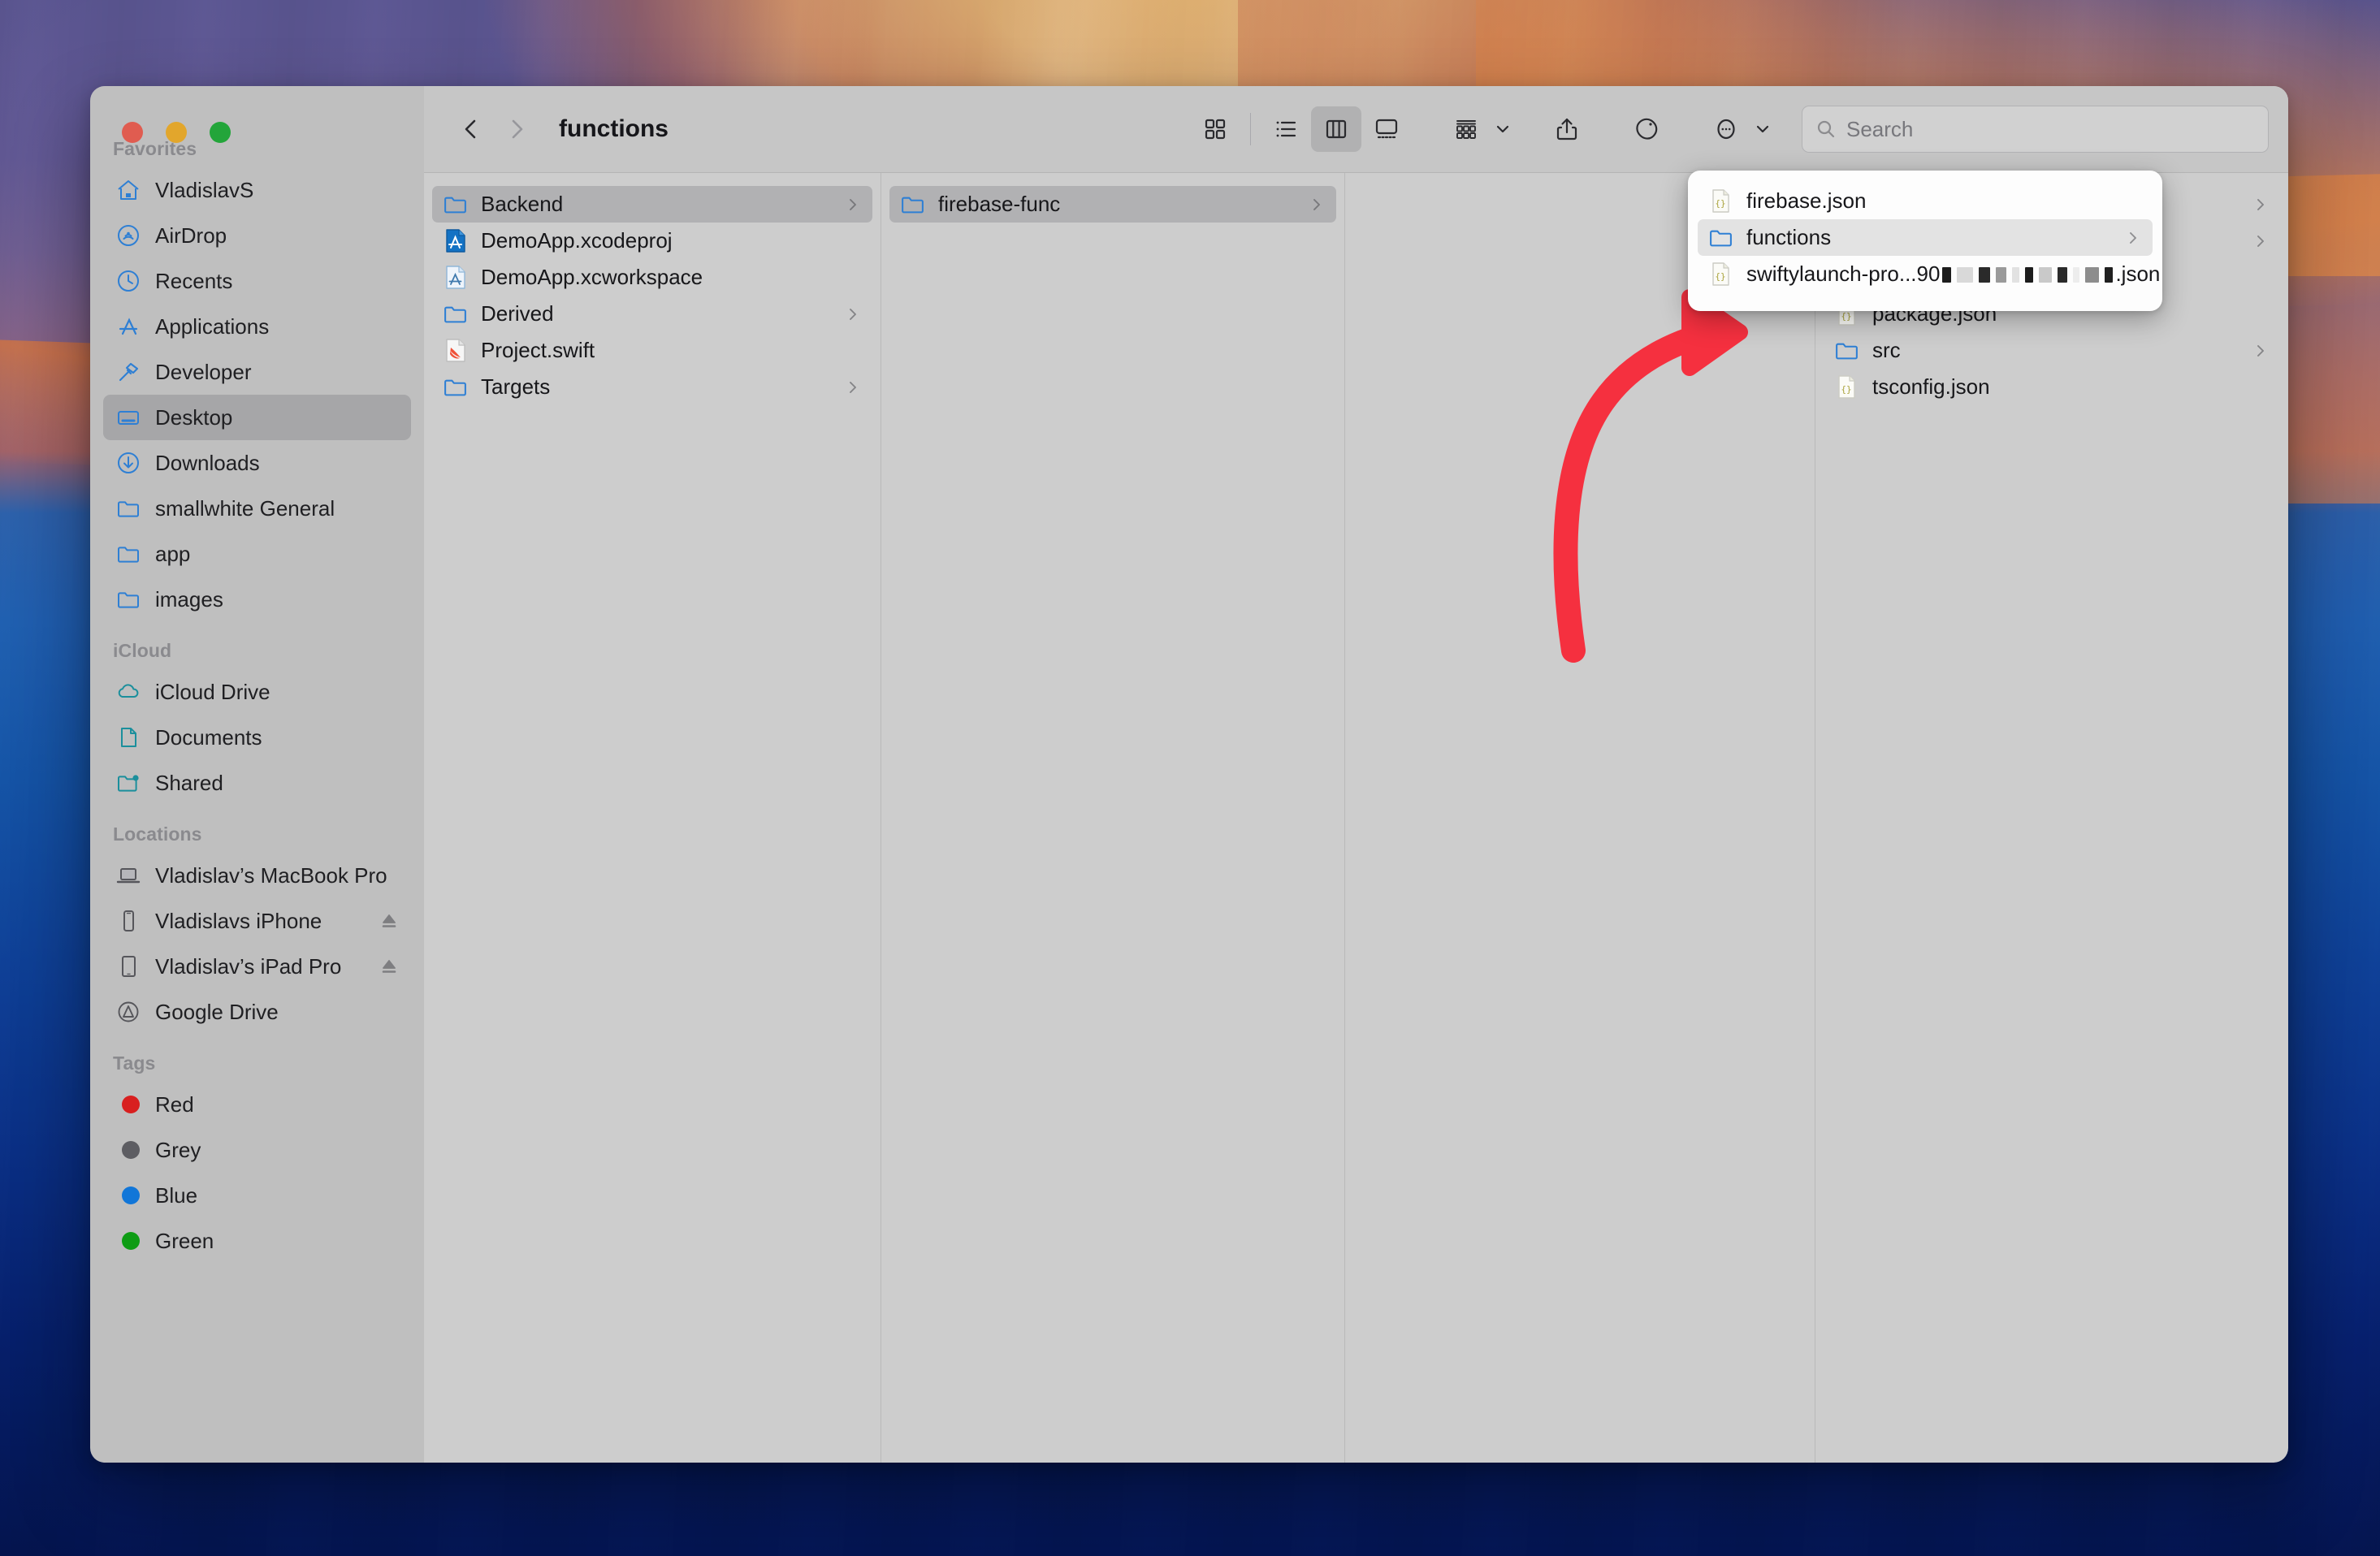 The height and width of the screenshot is (1556, 2380). I want to click on close-button, so click(132, 132).